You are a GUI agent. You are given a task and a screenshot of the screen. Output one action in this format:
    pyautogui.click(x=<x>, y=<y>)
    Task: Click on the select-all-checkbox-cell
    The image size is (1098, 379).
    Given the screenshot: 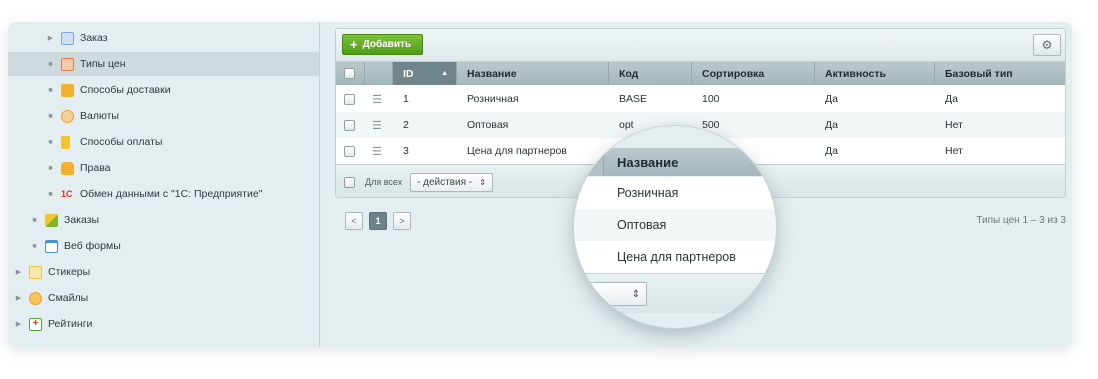 What is the action you would take?
    pyautogui.click(x=350, y=73)
    